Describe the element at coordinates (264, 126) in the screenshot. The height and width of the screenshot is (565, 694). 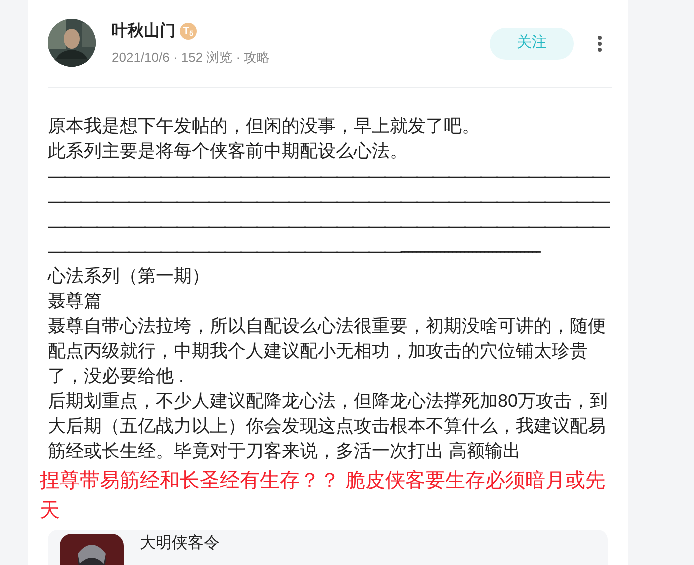
I see `post-paragraph: 原本我是想下午发帖的，但闲的没事，早上就发了吧。` at that location.